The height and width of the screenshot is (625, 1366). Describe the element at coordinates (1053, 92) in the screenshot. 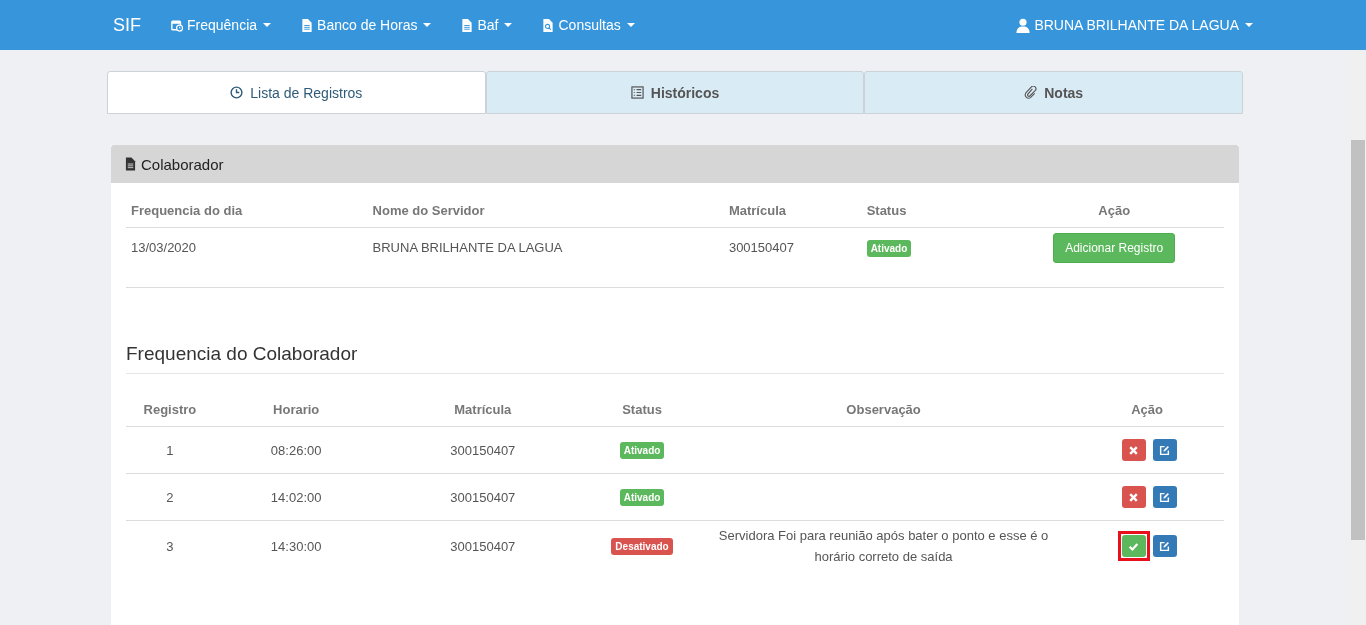

I see `tab: Notas` at that location.